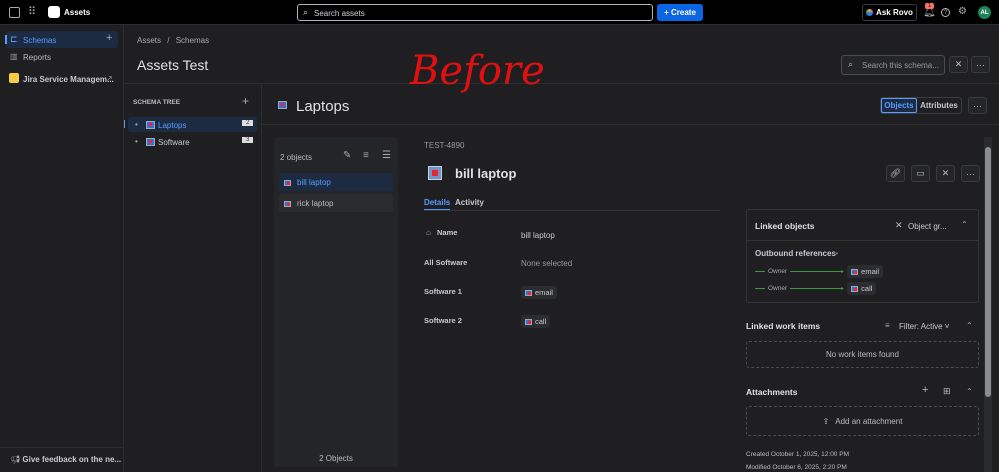  What do you see at coordinates (680, 12) in the screenshot?
I see `create-button: + Create` at bounding box center [680, 12].